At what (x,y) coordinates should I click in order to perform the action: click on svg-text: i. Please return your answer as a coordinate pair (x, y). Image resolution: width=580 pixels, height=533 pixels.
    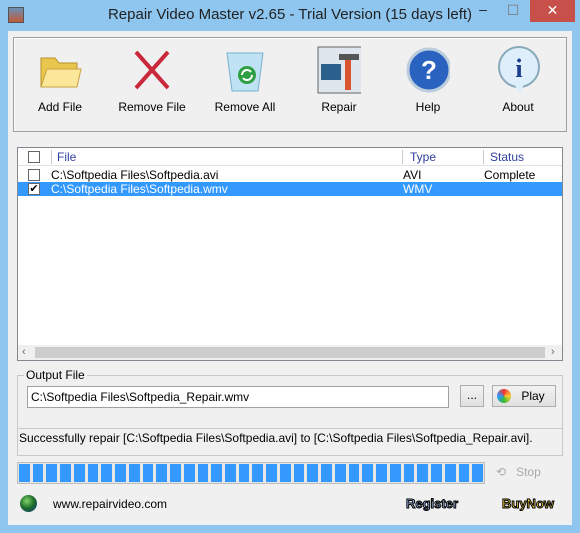
    Looking at the image, I should click on (518, 68).